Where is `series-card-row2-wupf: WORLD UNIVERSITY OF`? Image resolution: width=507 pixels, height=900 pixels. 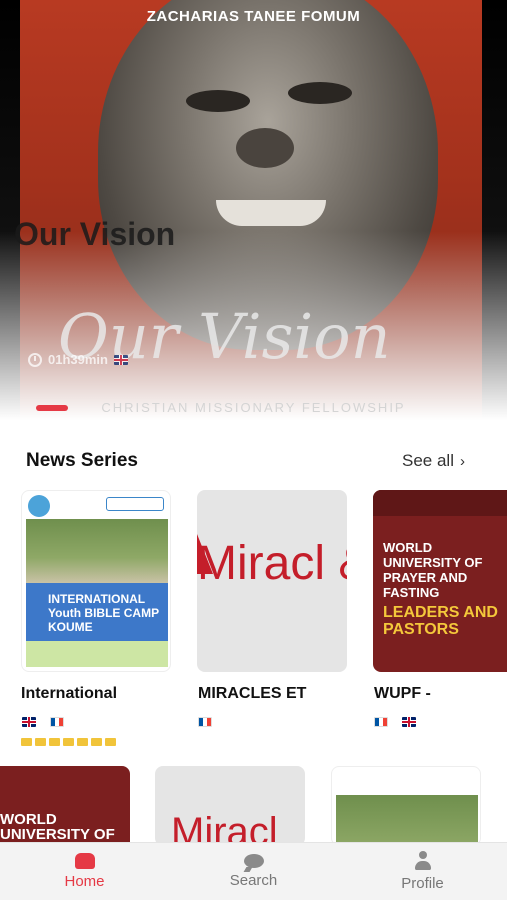 series-card-row2-wupf: WORLD UNIVERSITY OF is located at coordinates (65, 806).